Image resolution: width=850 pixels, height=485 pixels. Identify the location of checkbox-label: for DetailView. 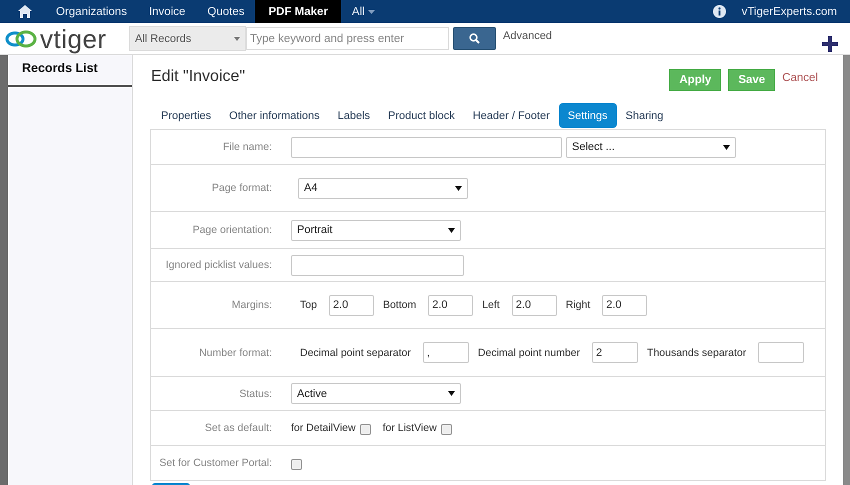
(323, 428).